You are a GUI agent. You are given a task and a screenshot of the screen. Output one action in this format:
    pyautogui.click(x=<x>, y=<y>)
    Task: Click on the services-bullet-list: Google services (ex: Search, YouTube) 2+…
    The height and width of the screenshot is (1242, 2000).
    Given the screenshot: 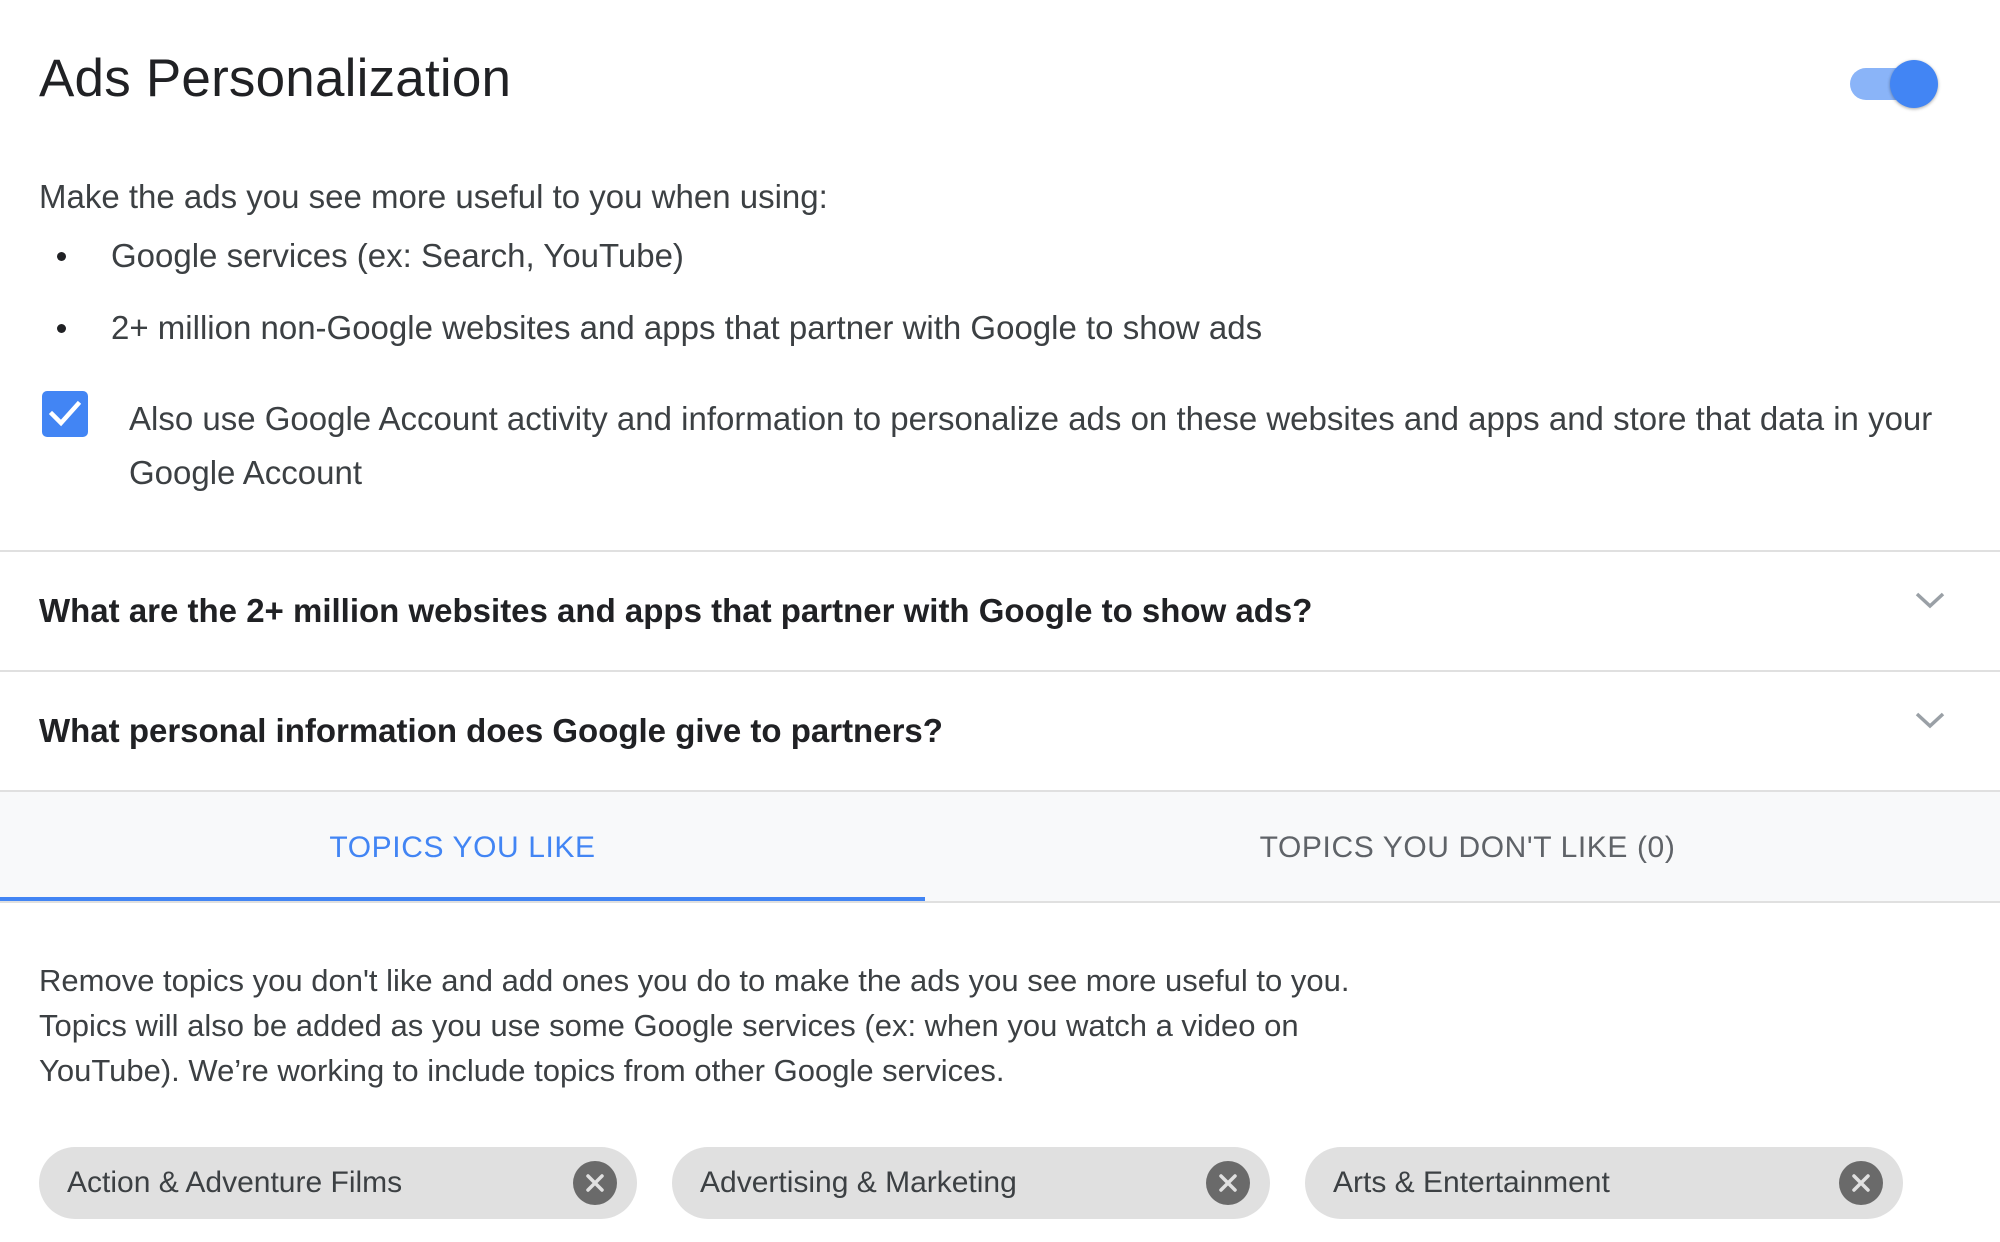 What is the action you would take?
    pyautogui.click(x=650, y=307)
    